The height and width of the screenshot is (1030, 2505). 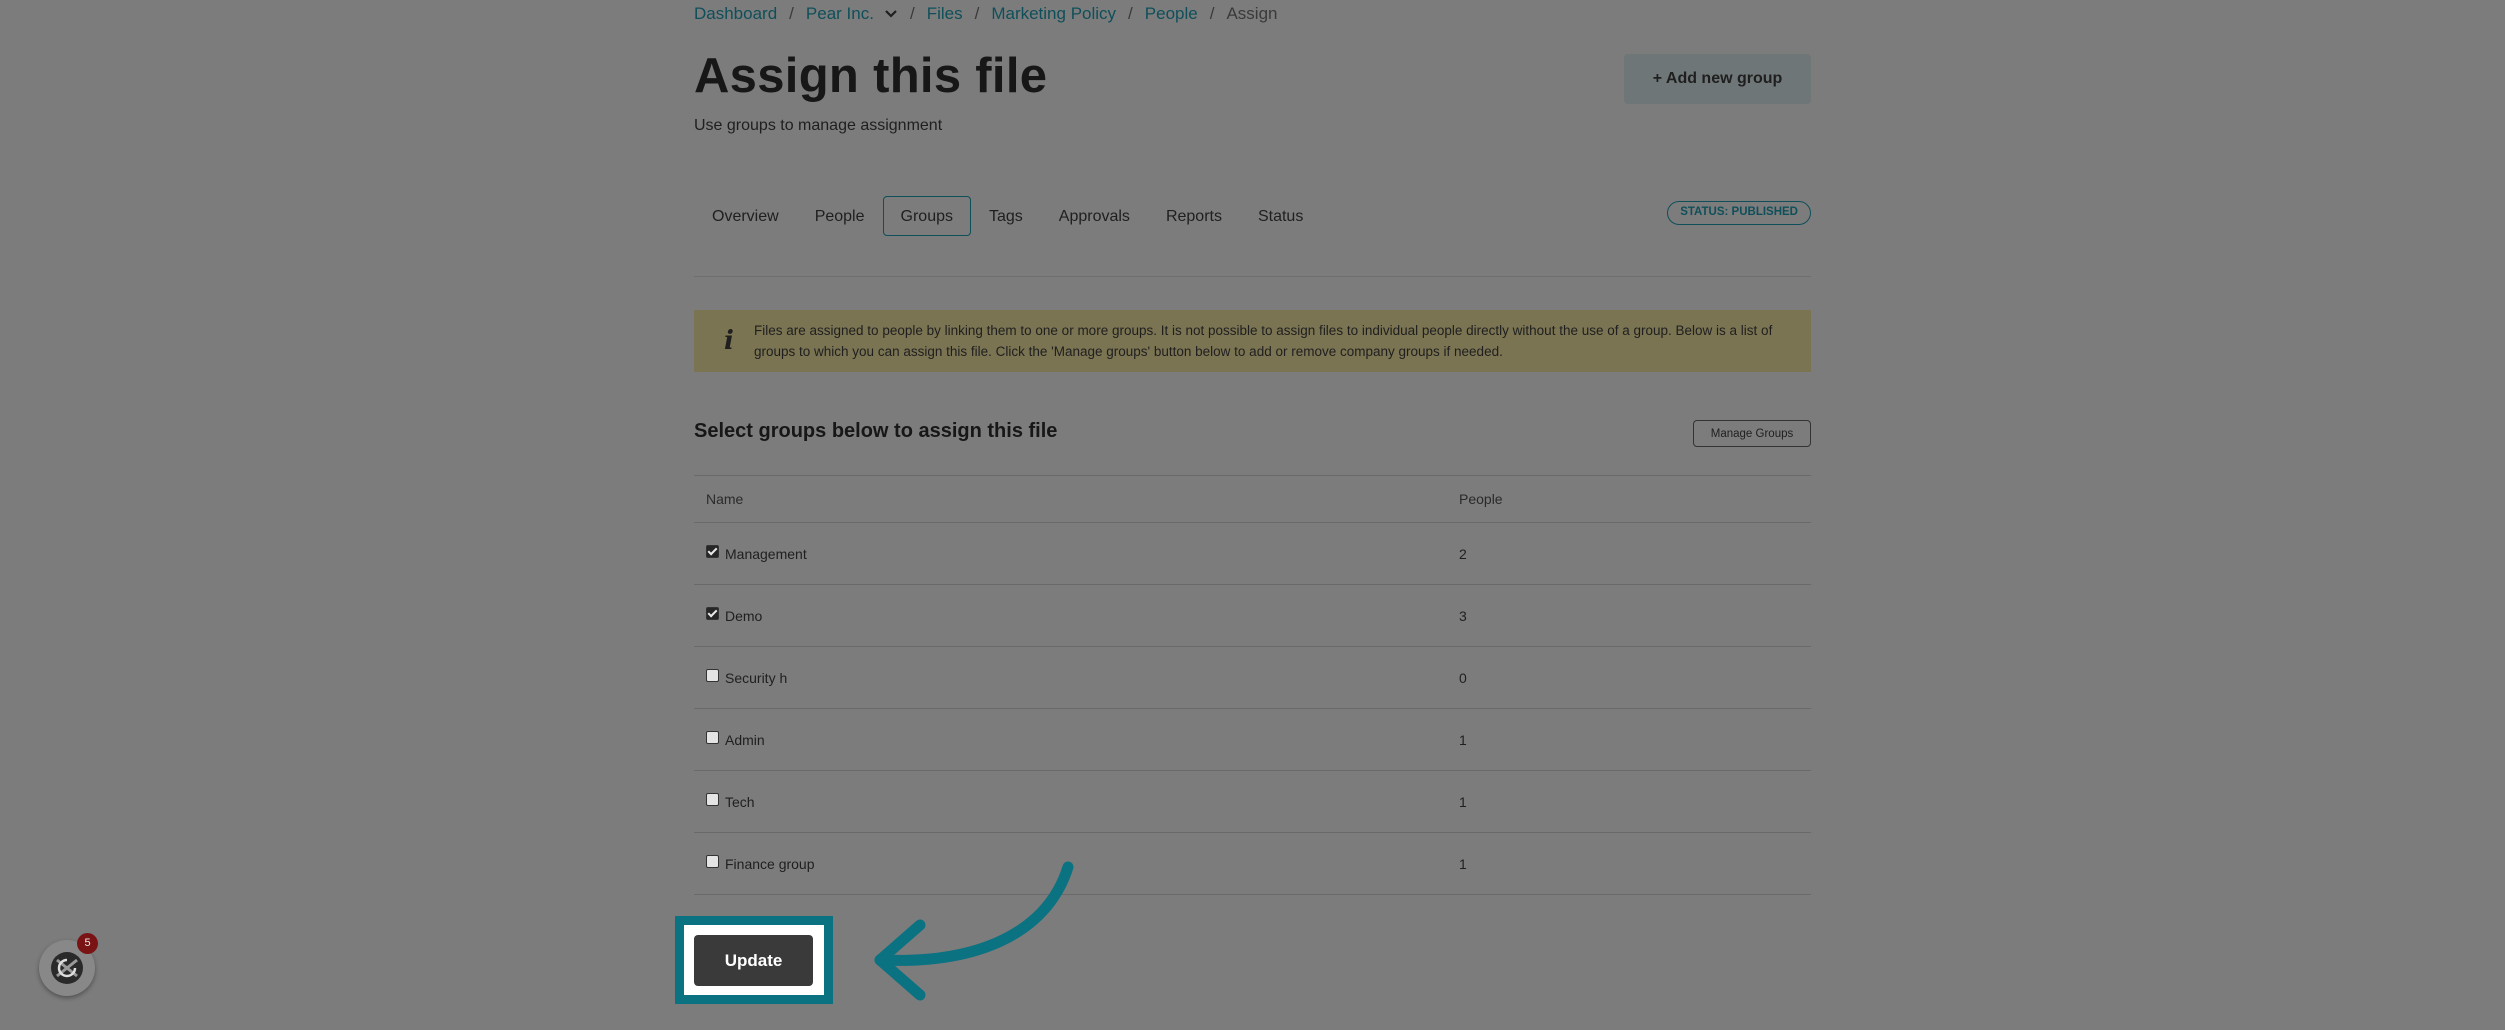 What do you see at coordinates (1252, 677) in the screenshot?
I see `table-row: Security h 0` at bounding box center [1252, 677].